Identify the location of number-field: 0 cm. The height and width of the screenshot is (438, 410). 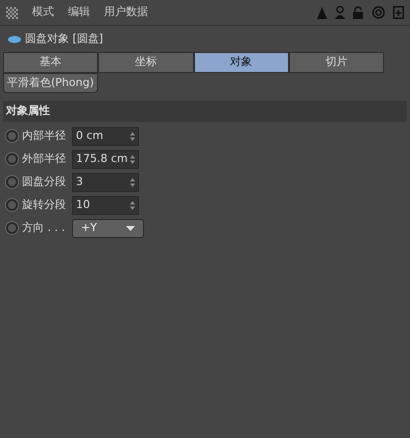
(105, 136).